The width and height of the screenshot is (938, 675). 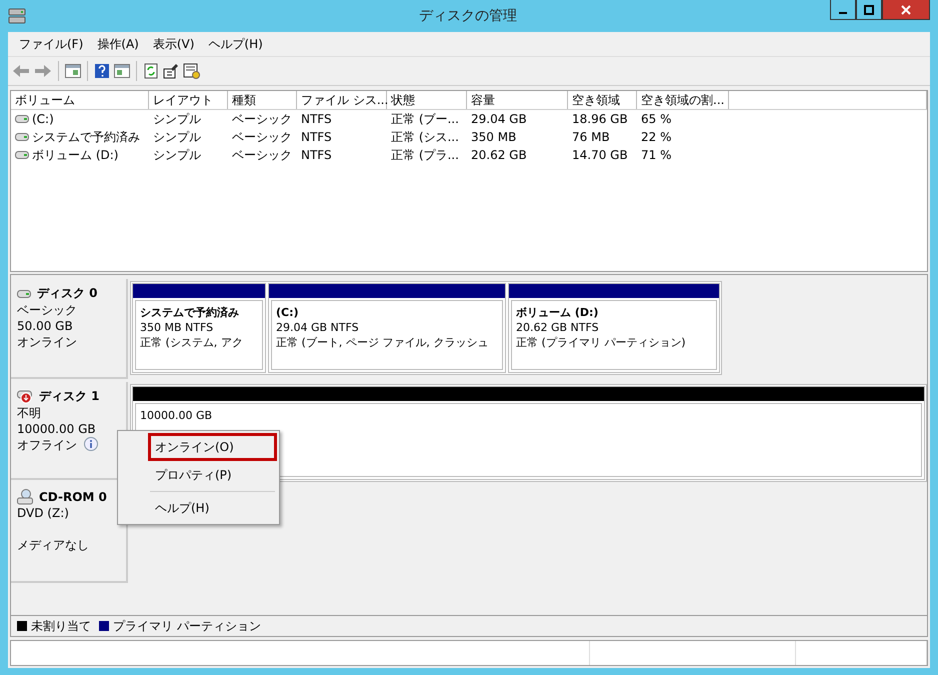 What do you see at coordinates (318, 327) in the screenshot?
I see `partition-size: 29.04 GB NTFS` at bounding box center [318, 327].